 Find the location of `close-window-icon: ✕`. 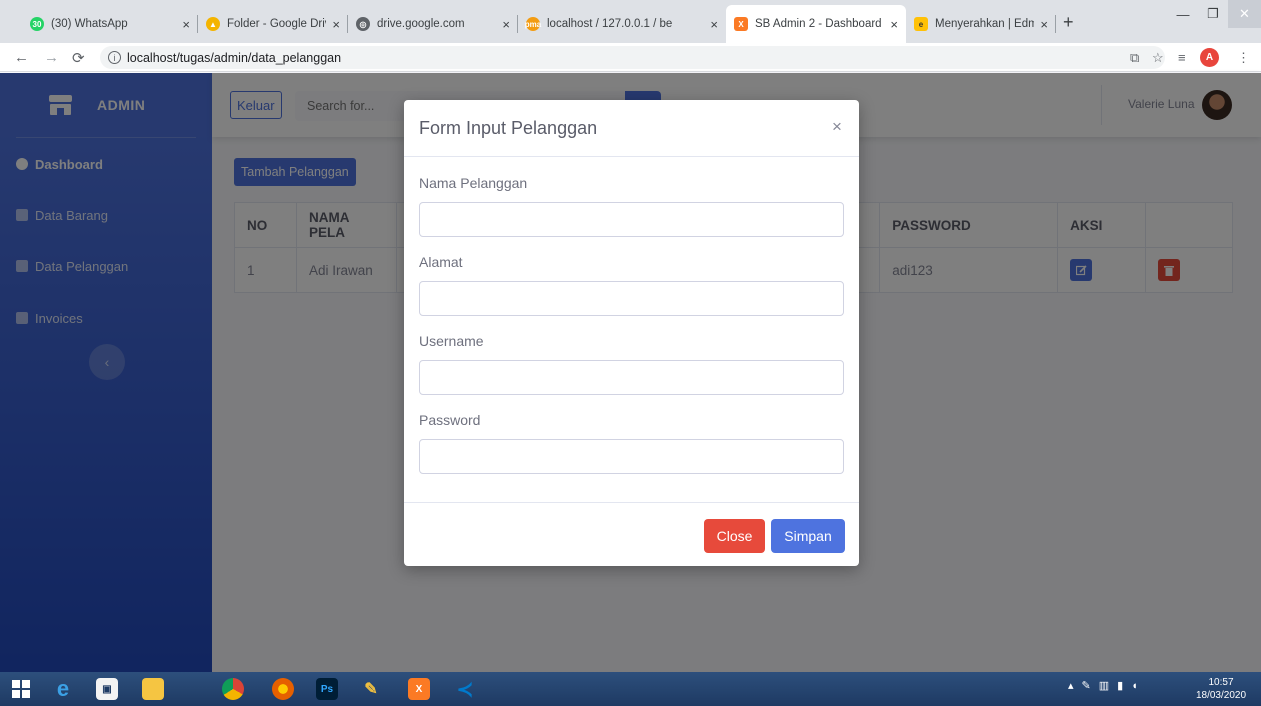

close-window-icon: ✕ is located at coordinates (1244, 14).